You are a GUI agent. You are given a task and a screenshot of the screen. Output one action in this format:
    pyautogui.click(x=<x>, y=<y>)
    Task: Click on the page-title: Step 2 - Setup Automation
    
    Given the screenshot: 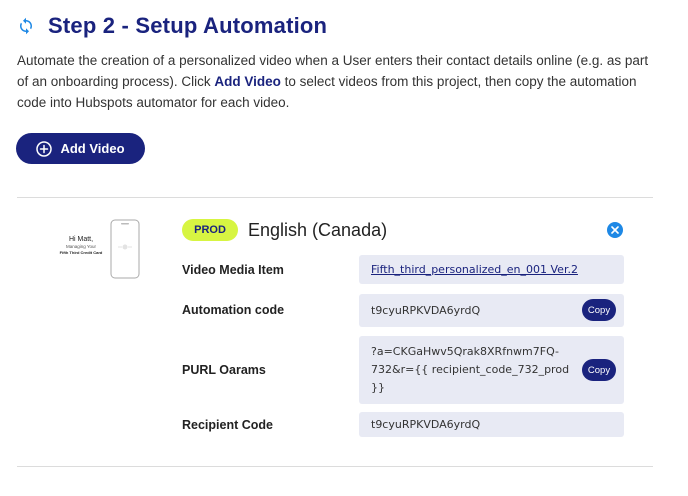 What is the action you would take?
    pyautogui.click(x=188, y=25)
    